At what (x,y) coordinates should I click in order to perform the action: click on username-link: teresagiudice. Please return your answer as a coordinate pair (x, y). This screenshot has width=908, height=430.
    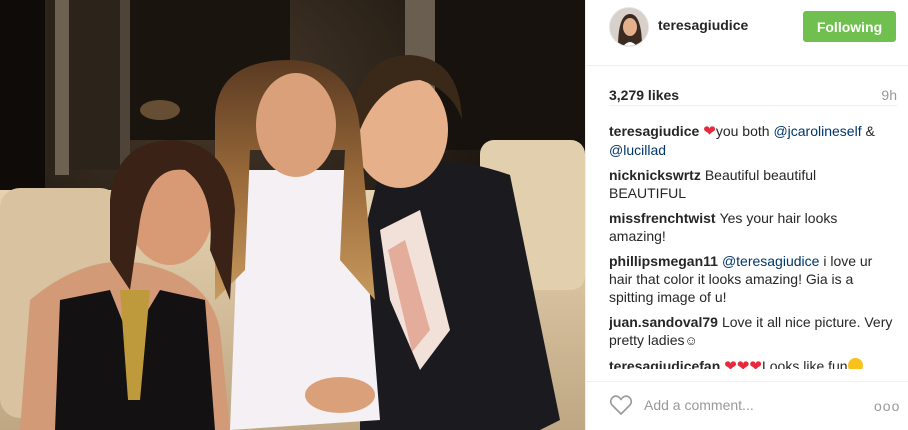
    Looking at the image, I should click on (703, 25).